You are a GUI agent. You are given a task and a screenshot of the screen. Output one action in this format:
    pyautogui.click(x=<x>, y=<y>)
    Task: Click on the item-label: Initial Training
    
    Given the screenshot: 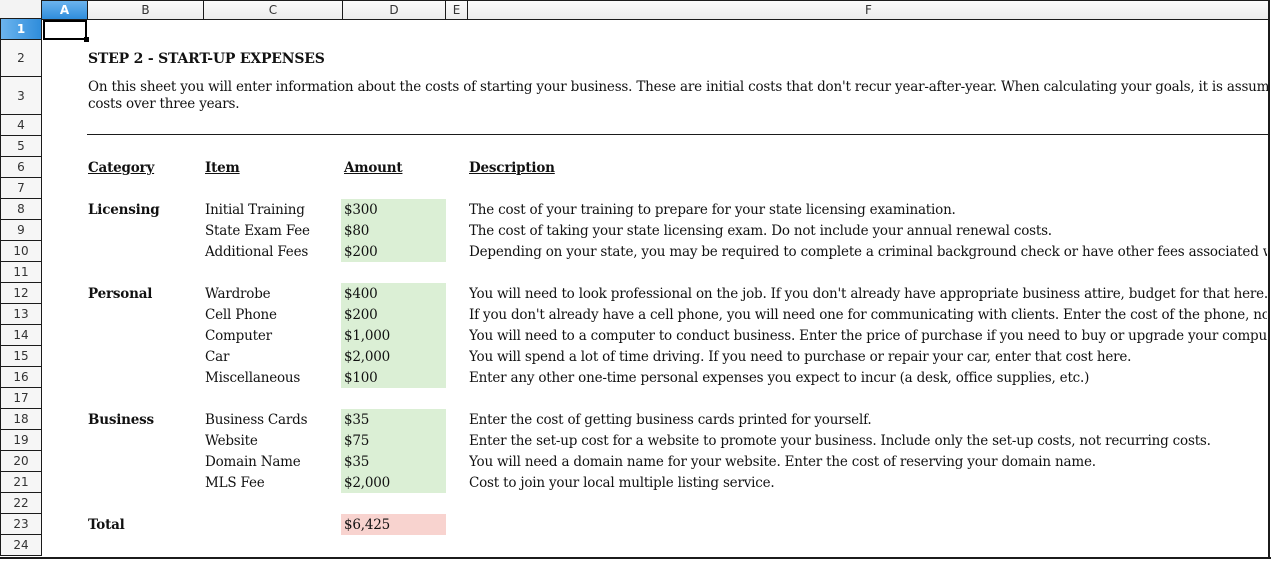 What is the action you would take?
    pyautogui.click(x=255, y=210)
    